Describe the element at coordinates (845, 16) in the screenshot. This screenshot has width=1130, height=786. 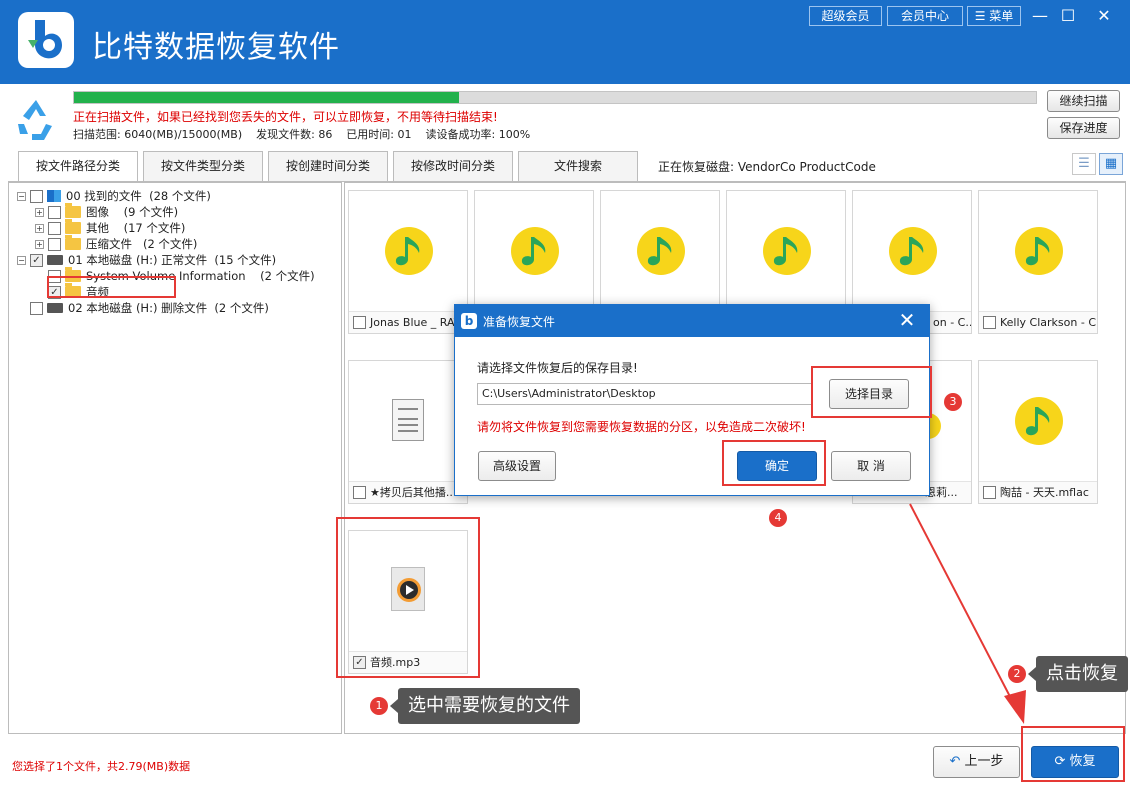
I see `super-member-button: 超级会员` at that location.